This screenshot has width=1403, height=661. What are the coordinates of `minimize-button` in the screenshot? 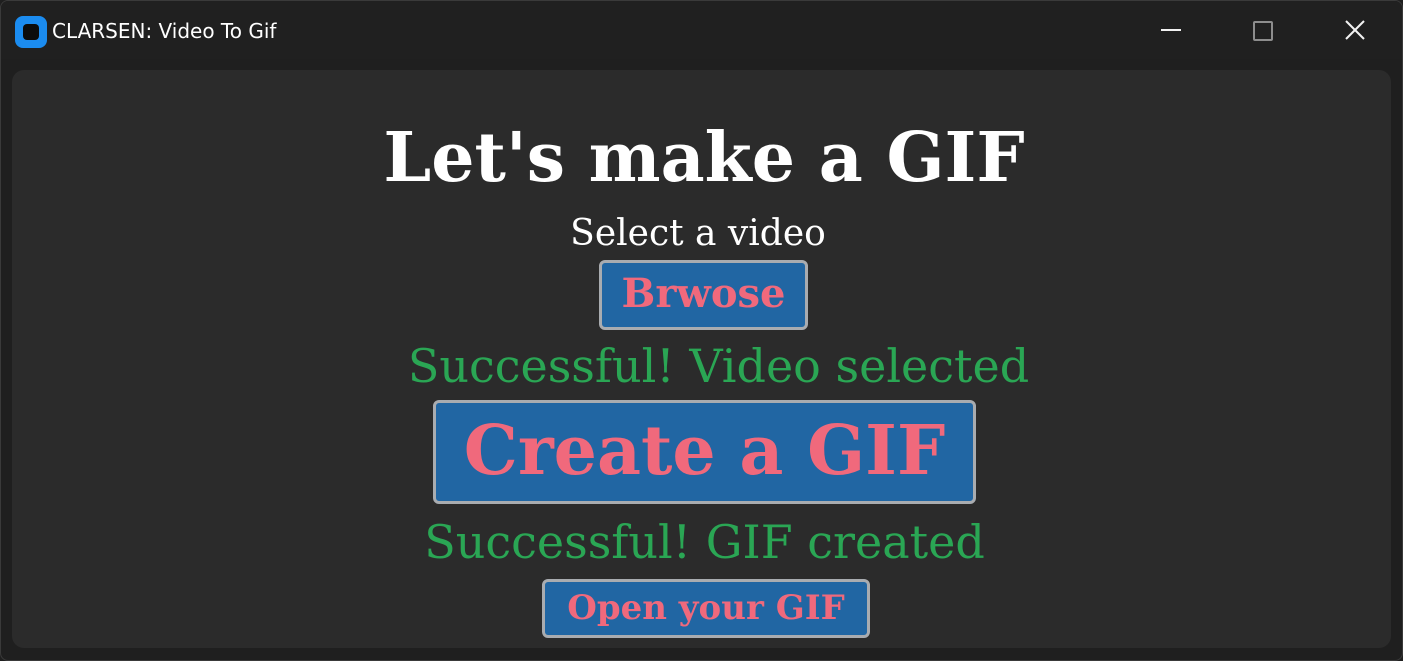 It's located at (1171, 30).